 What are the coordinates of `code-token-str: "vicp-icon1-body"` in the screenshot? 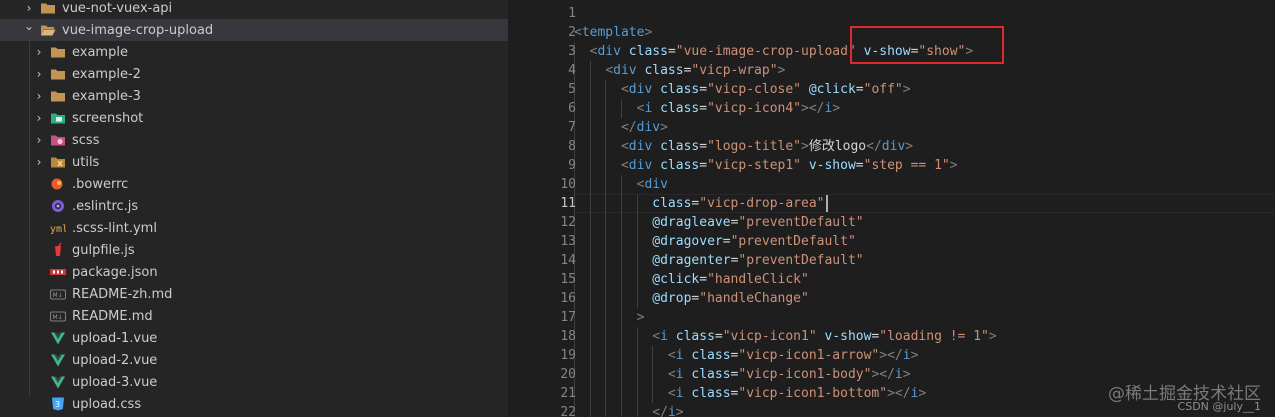 It's located at (805, 374).